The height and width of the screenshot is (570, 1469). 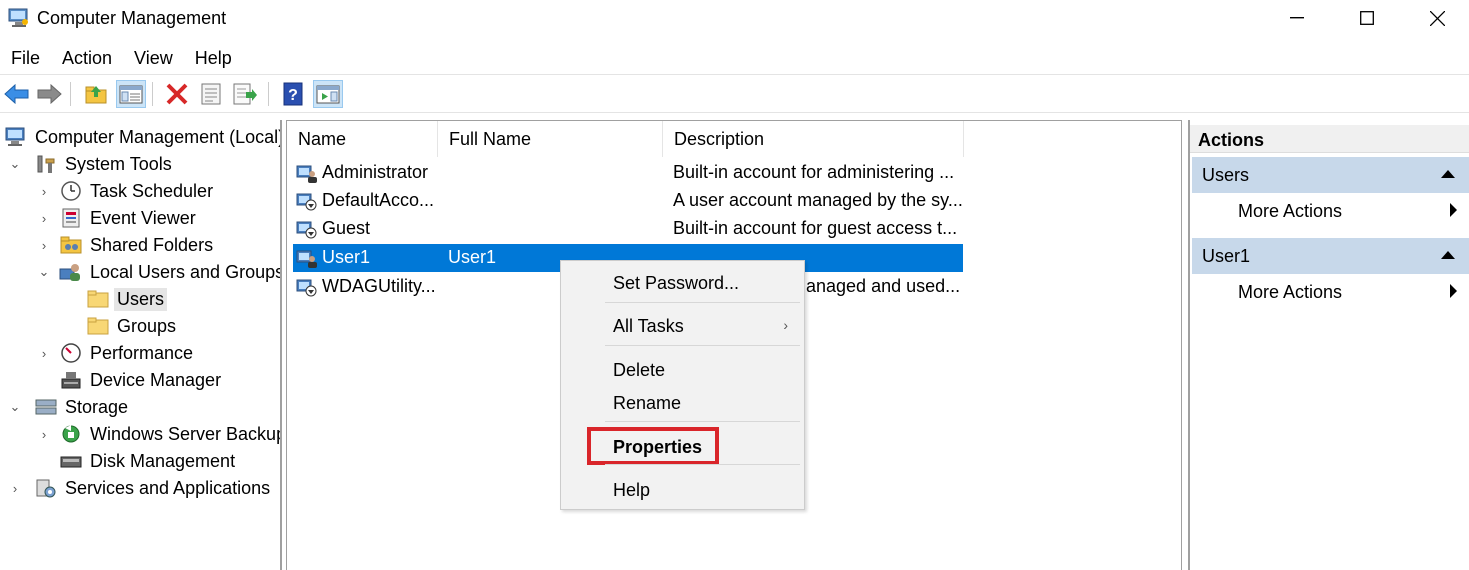 I want to click on tree-item-storage: ⌄ Storage, so click(x=69, y=407).